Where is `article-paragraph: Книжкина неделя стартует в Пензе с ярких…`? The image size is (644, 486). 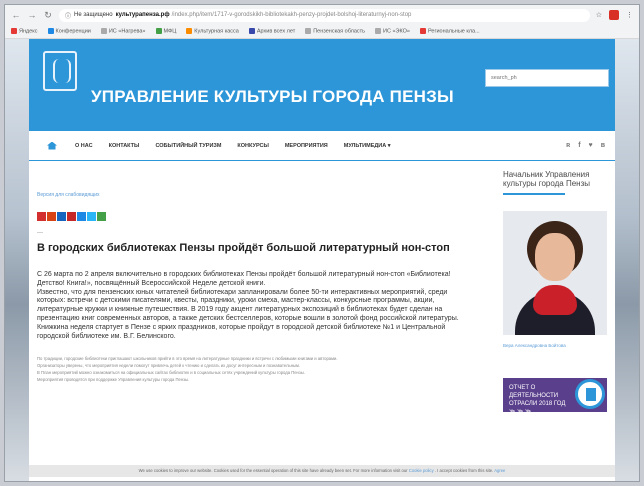 article-paragraph: Книжкина неделя стартует в Пензе с ярких… is located at coordinates (241, 331).